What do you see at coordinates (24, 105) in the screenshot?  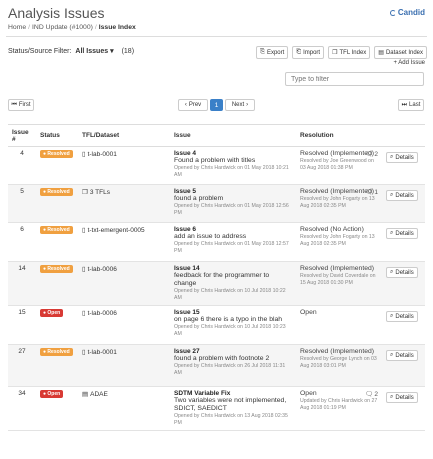 I see `first-label: First` at bounding box center [24, 105].